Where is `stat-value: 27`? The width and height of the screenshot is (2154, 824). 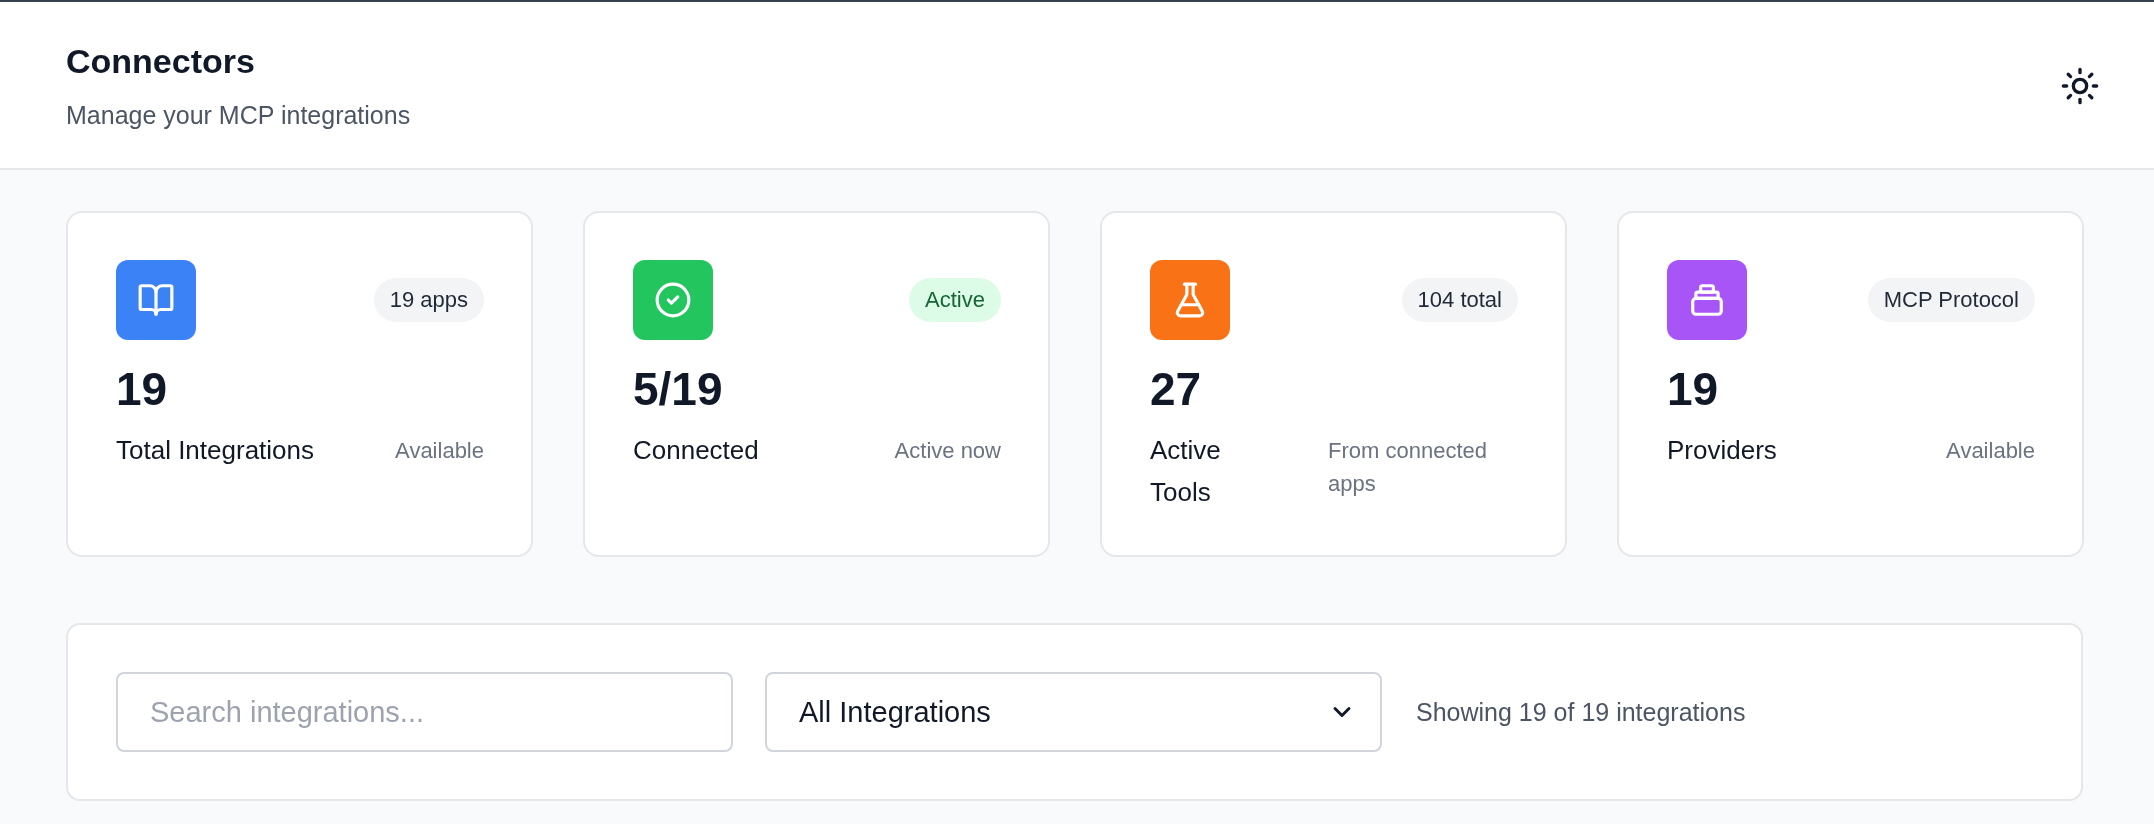 stat-value: 27 is located at coordinates (1176, 389).